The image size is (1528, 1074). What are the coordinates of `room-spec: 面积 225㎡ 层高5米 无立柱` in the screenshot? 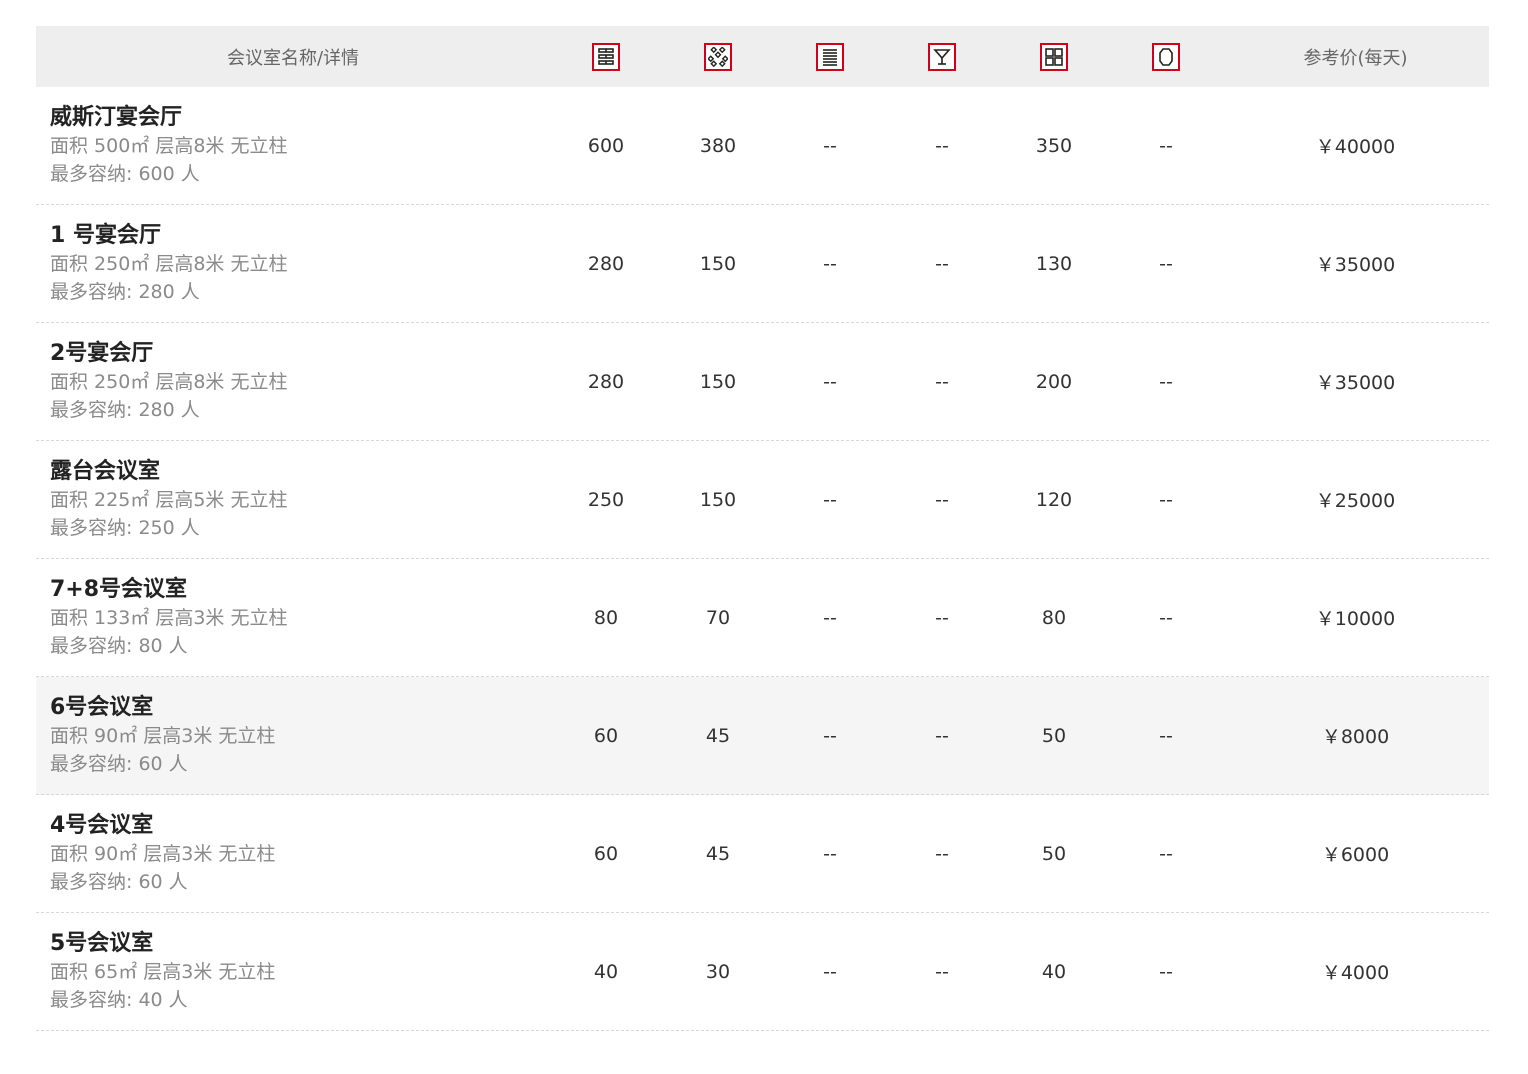 It's located at (169, 499).